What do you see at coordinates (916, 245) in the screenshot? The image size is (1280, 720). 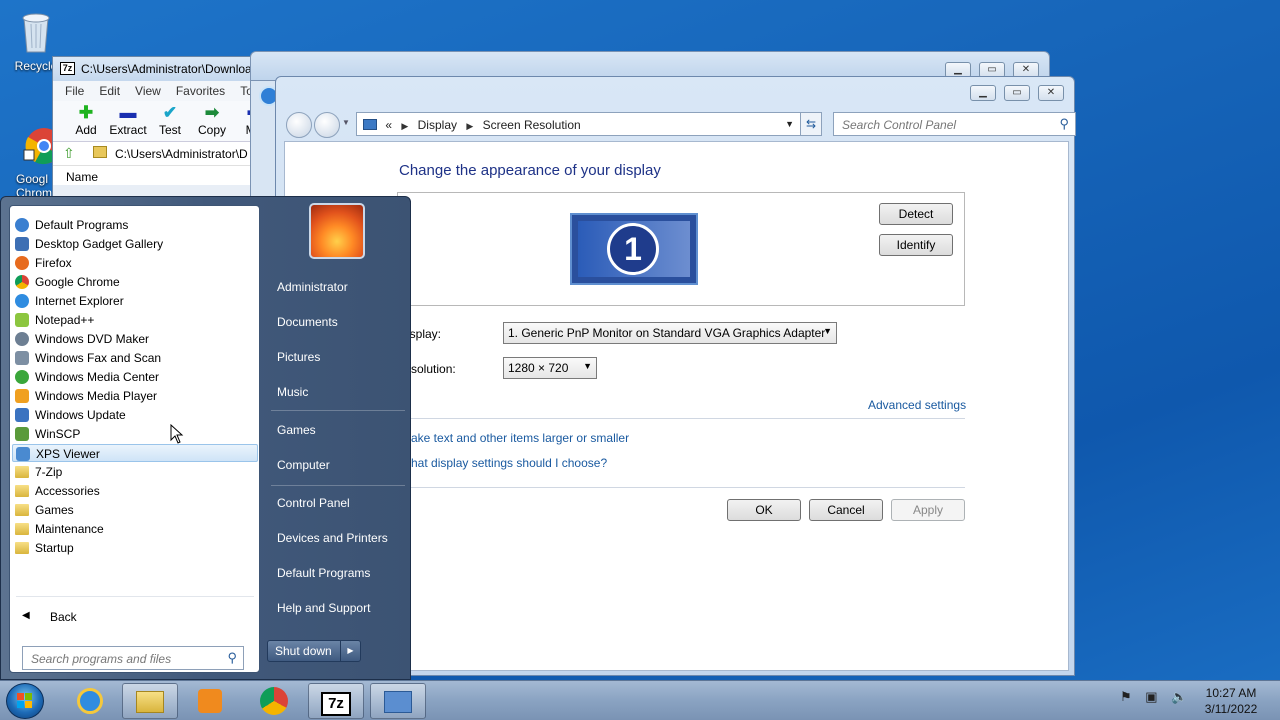 I see `identify-button: Identify` at bounding box center [916, 245].